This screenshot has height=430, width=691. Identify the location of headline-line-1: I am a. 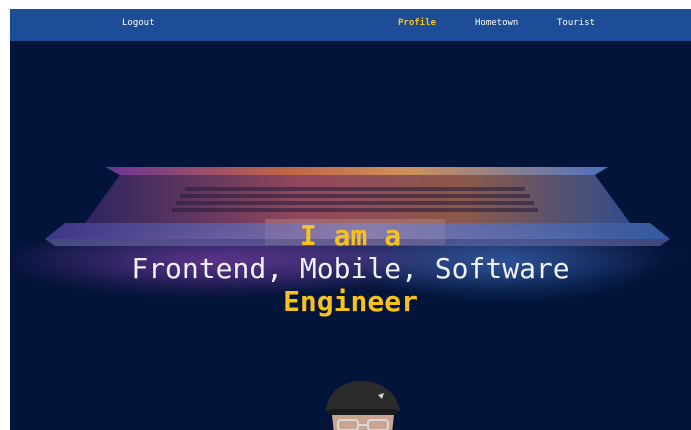
(350, 235).